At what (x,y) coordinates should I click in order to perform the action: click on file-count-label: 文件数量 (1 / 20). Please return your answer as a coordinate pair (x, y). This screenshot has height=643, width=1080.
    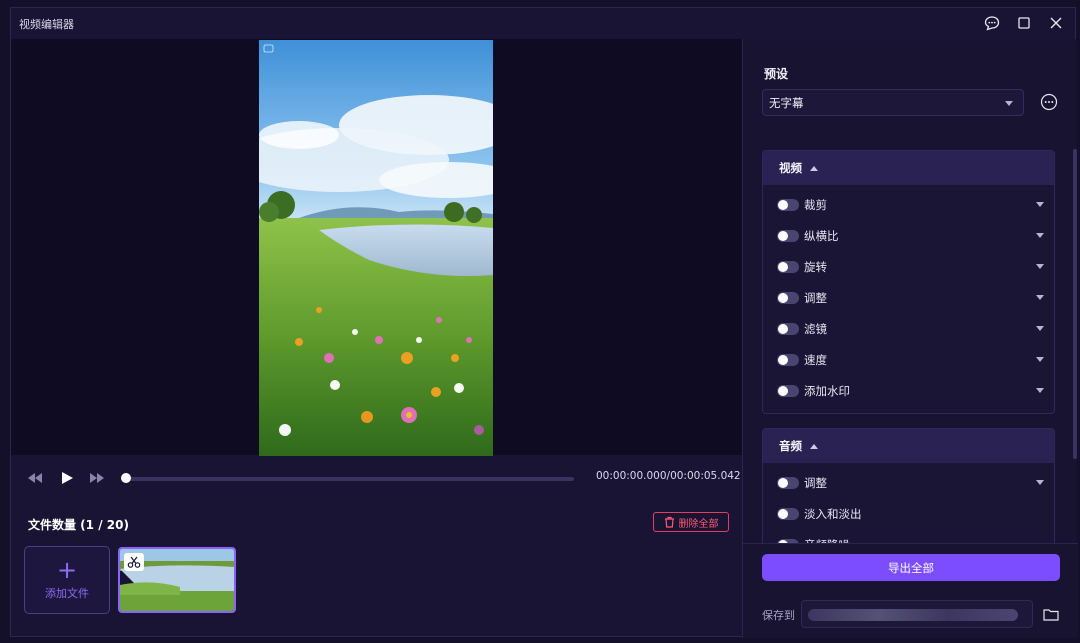
    Looking at the image, I should click on (78, 525).